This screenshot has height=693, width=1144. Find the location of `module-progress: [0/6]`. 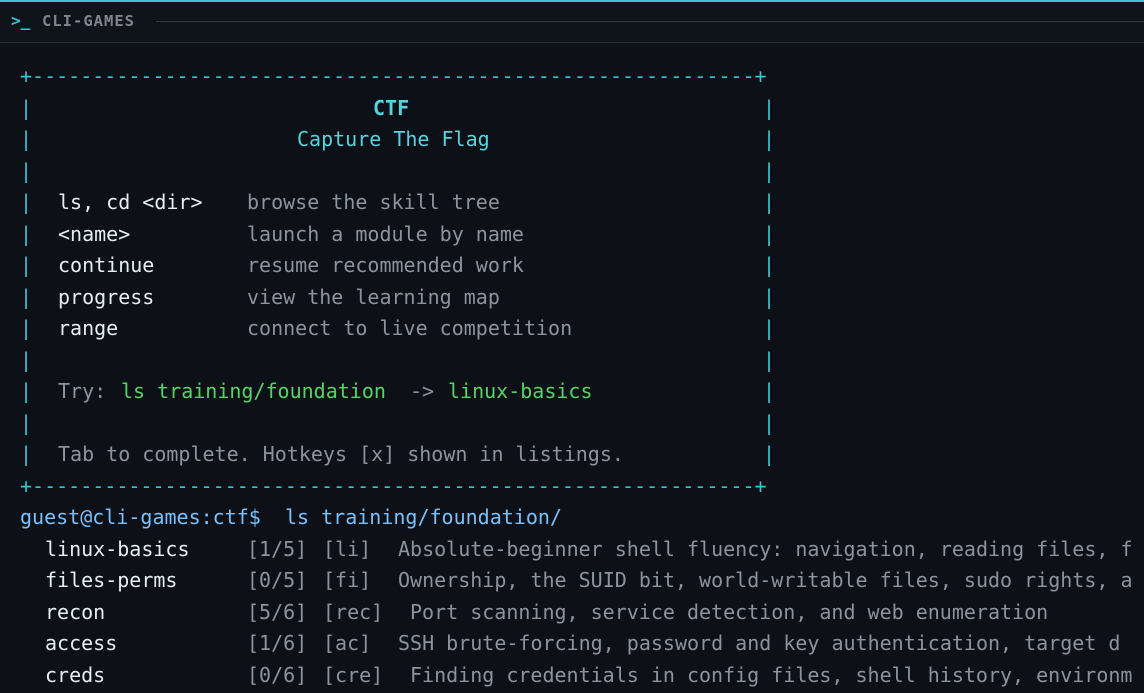

module-progress: [0/6] is located at coordinates (277, 675).